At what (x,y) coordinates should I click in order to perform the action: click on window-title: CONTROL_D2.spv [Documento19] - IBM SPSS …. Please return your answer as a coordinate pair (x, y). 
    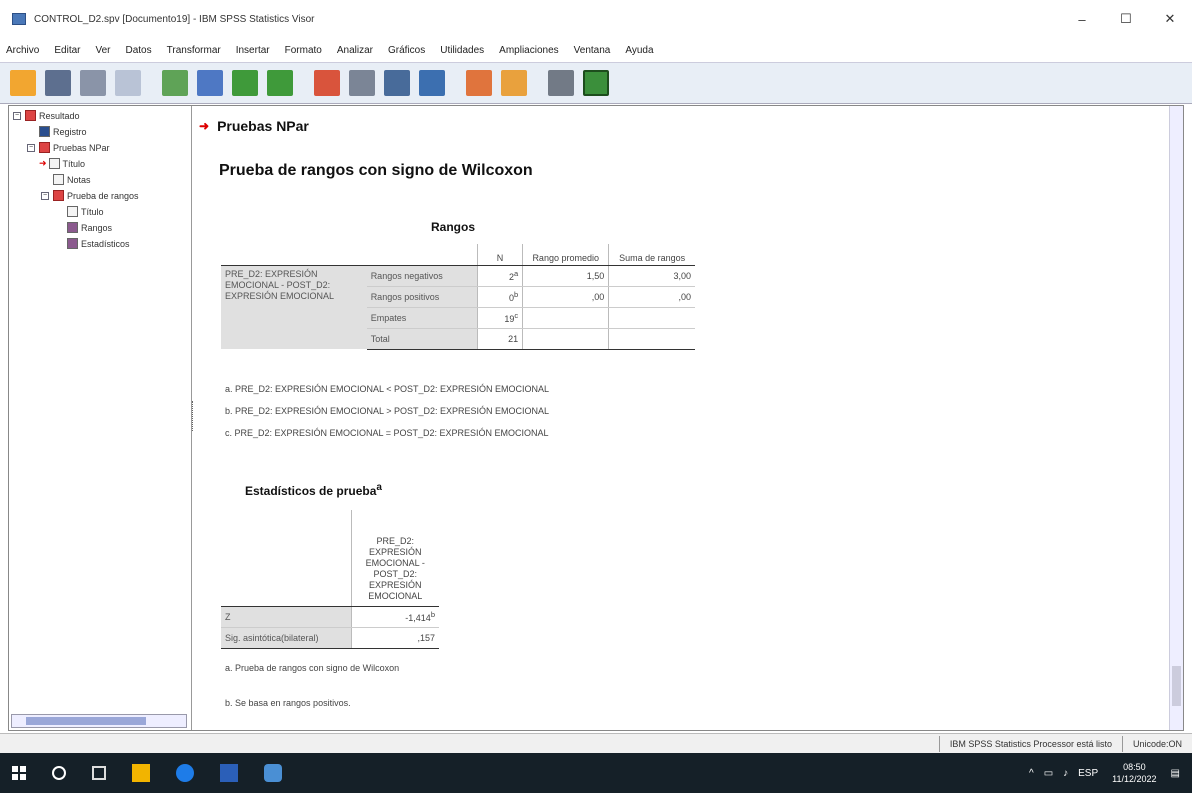
    Looking at the image, I should click on (174, 19).